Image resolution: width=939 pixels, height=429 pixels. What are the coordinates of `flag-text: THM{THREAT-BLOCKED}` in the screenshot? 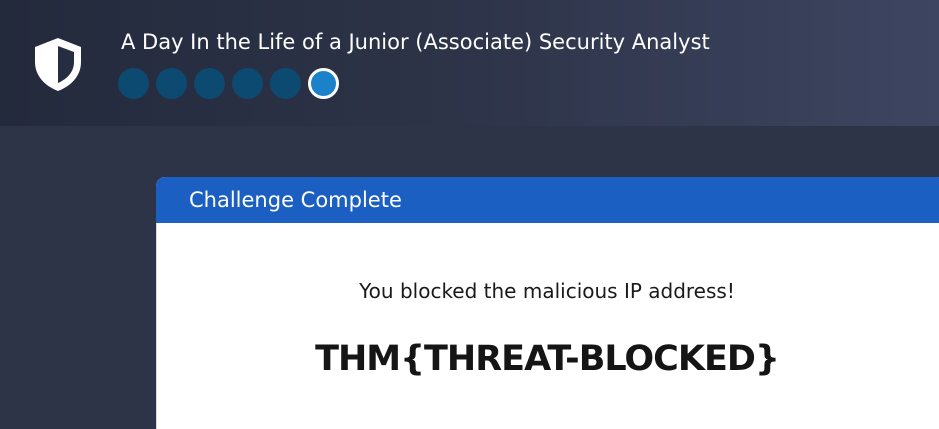 It's located at (547, 359).